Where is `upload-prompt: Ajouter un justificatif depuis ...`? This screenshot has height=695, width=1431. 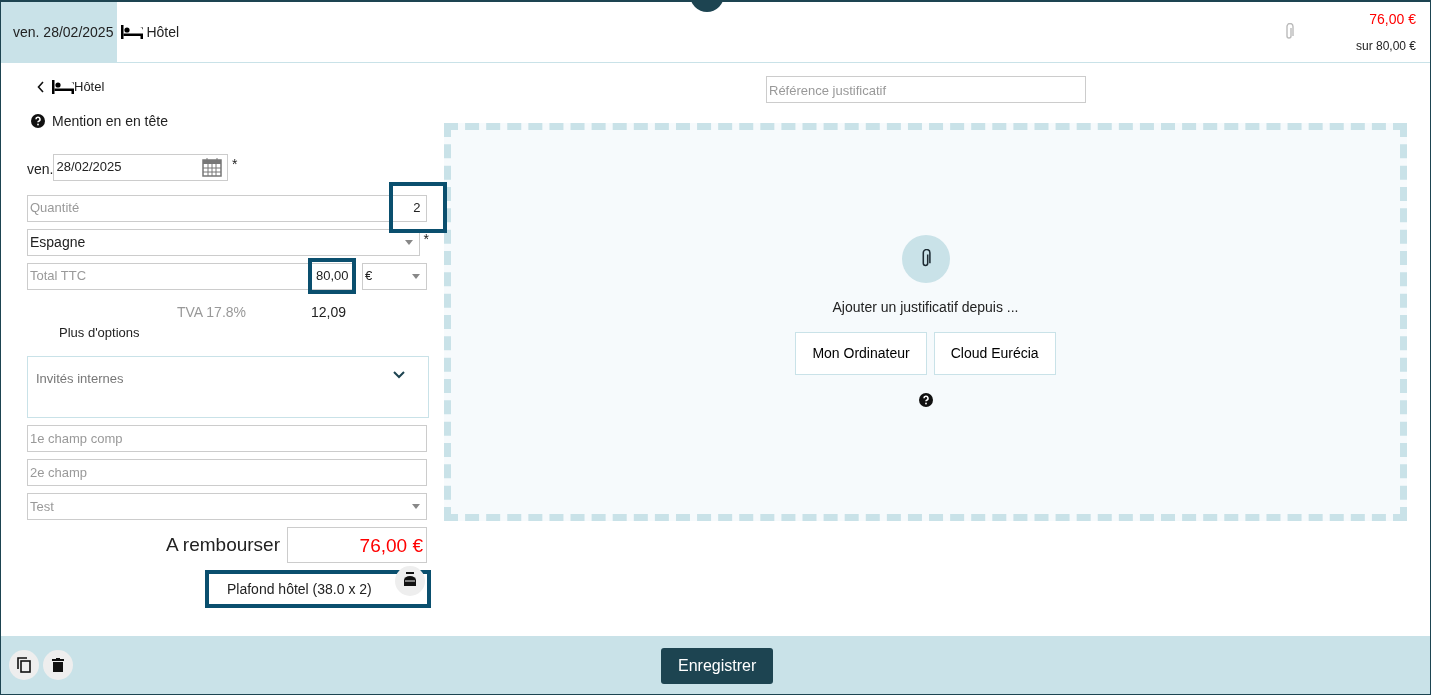 upload-prompt: Ajouter un justificatif depuis ... is located at coordinates (925, 307).